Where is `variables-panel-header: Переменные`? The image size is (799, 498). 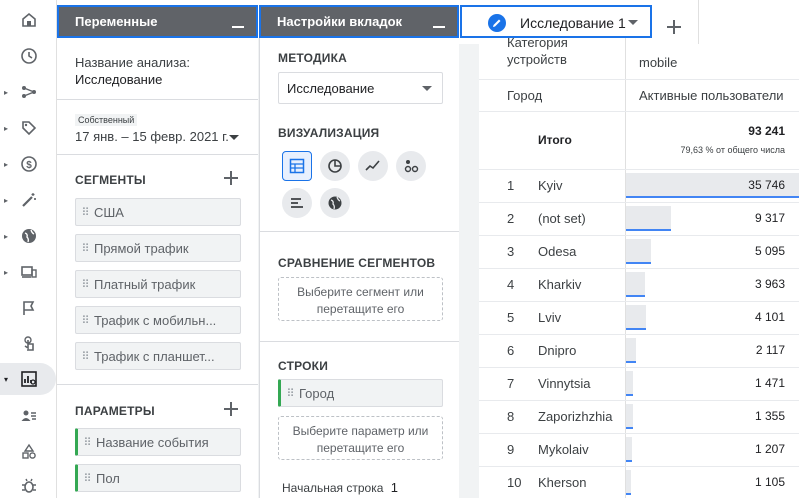
variables-panel-header: Переменные is located at coordinates (157, 21).